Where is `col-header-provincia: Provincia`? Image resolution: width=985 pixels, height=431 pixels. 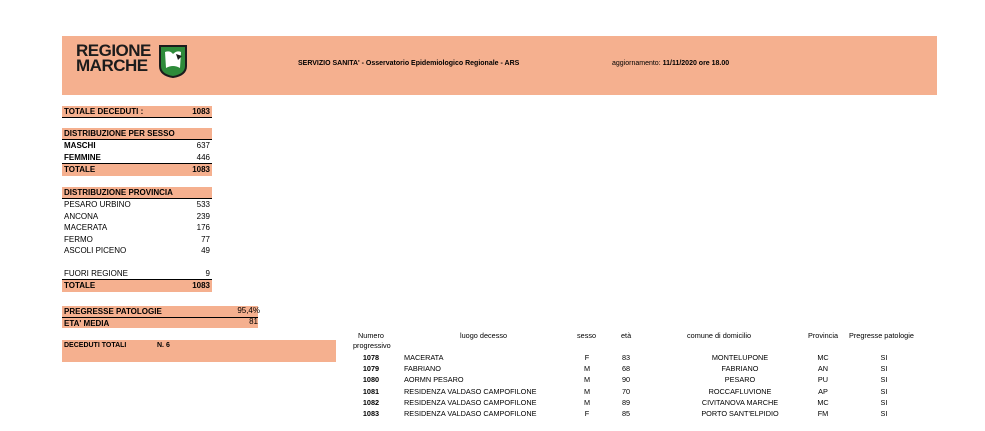 col-header-provincia: Provincia is located at coordinates (823, 335).